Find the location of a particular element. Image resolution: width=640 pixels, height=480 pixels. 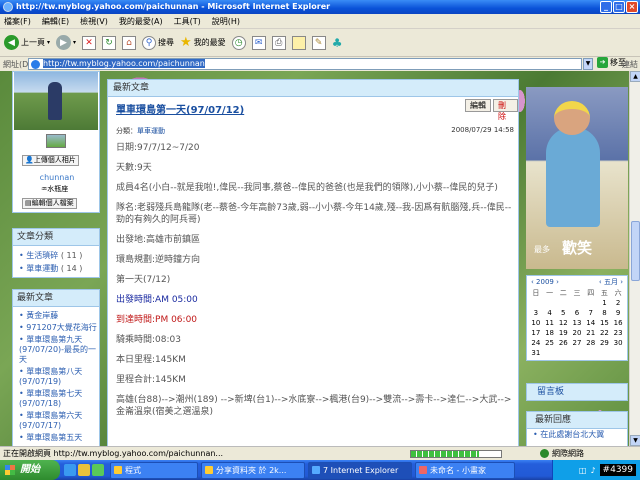

recent-post-link: • 971207大覺花海行 is located at coordinates (59, 328).